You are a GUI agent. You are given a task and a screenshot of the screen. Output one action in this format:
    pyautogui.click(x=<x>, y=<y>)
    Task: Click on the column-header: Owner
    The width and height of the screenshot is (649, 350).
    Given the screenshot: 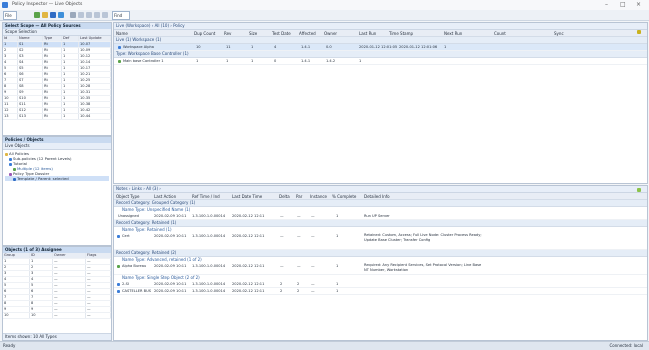 What is the action you would take?
    pyautogui.click(x=330, y=33)
    